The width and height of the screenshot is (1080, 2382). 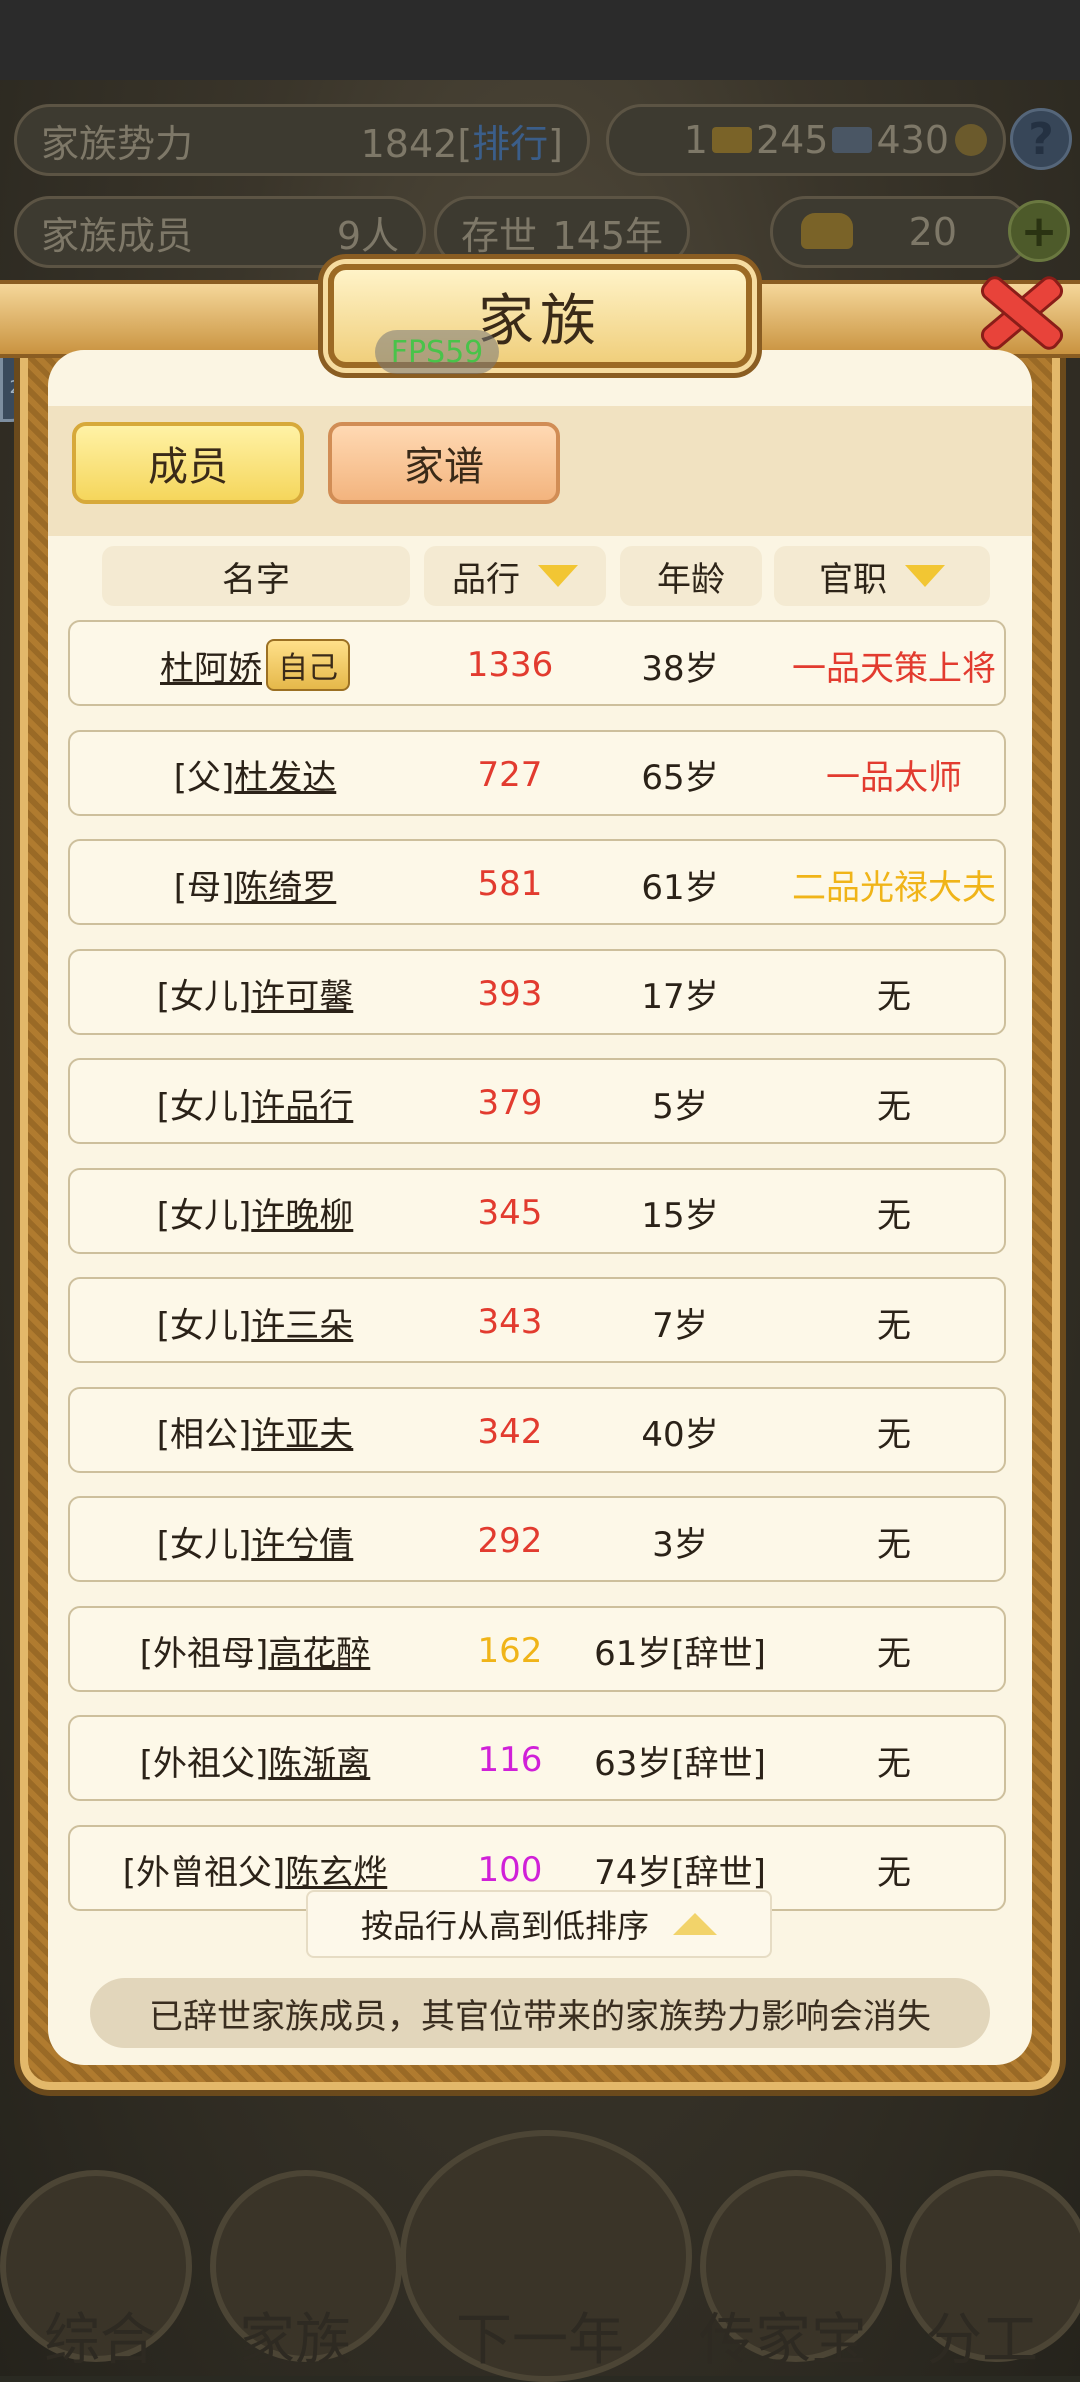 I want to click on member-relation: [外祖父], so click(x=204, y=1763).